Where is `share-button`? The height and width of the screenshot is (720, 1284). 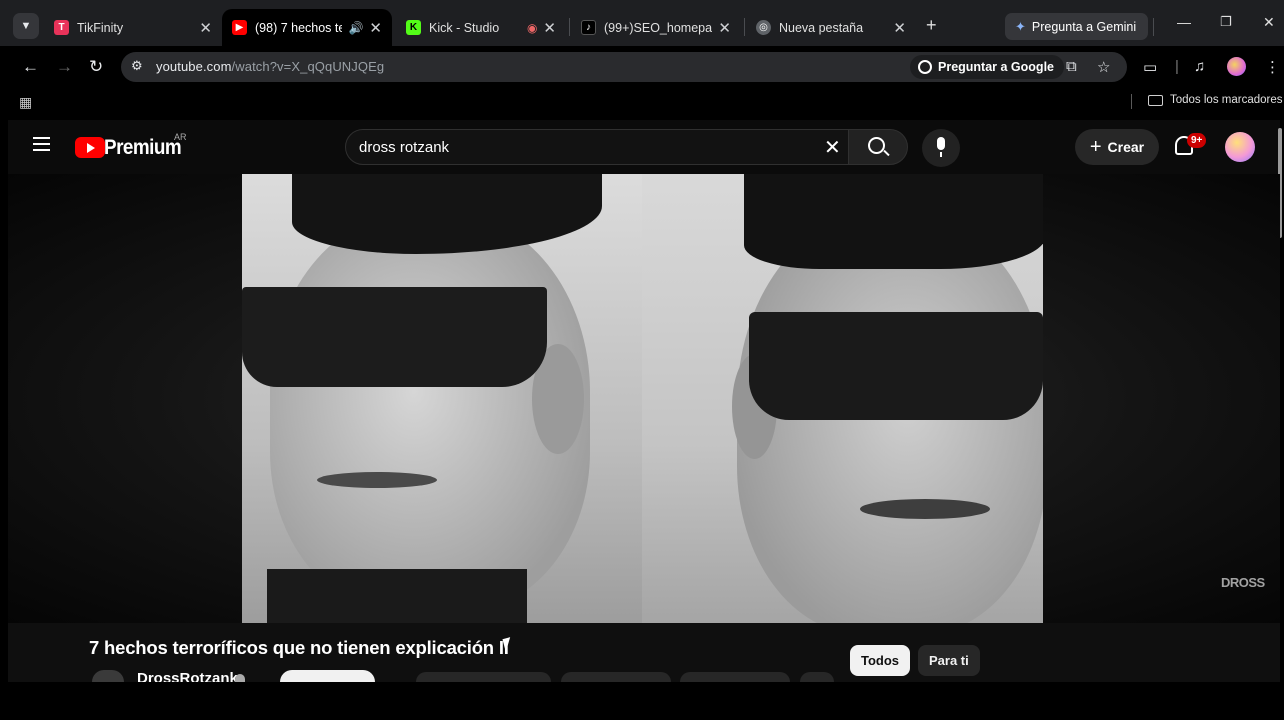 share-button is located at coordinates (616, 677).